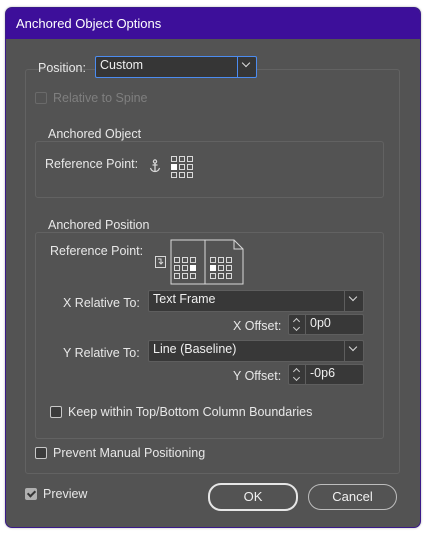 The height and width of the screenshot is (535, 424). What do you see at coordinates (193, 276) in the screenshot?
I see `ref-point-left-bottom-right` at bounding box center [193, 276].